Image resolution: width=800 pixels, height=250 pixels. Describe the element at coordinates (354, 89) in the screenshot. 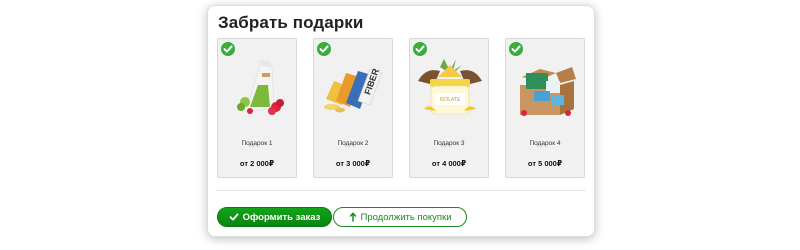

I see `gift-image-fiber-bars: FIBER` at that location.